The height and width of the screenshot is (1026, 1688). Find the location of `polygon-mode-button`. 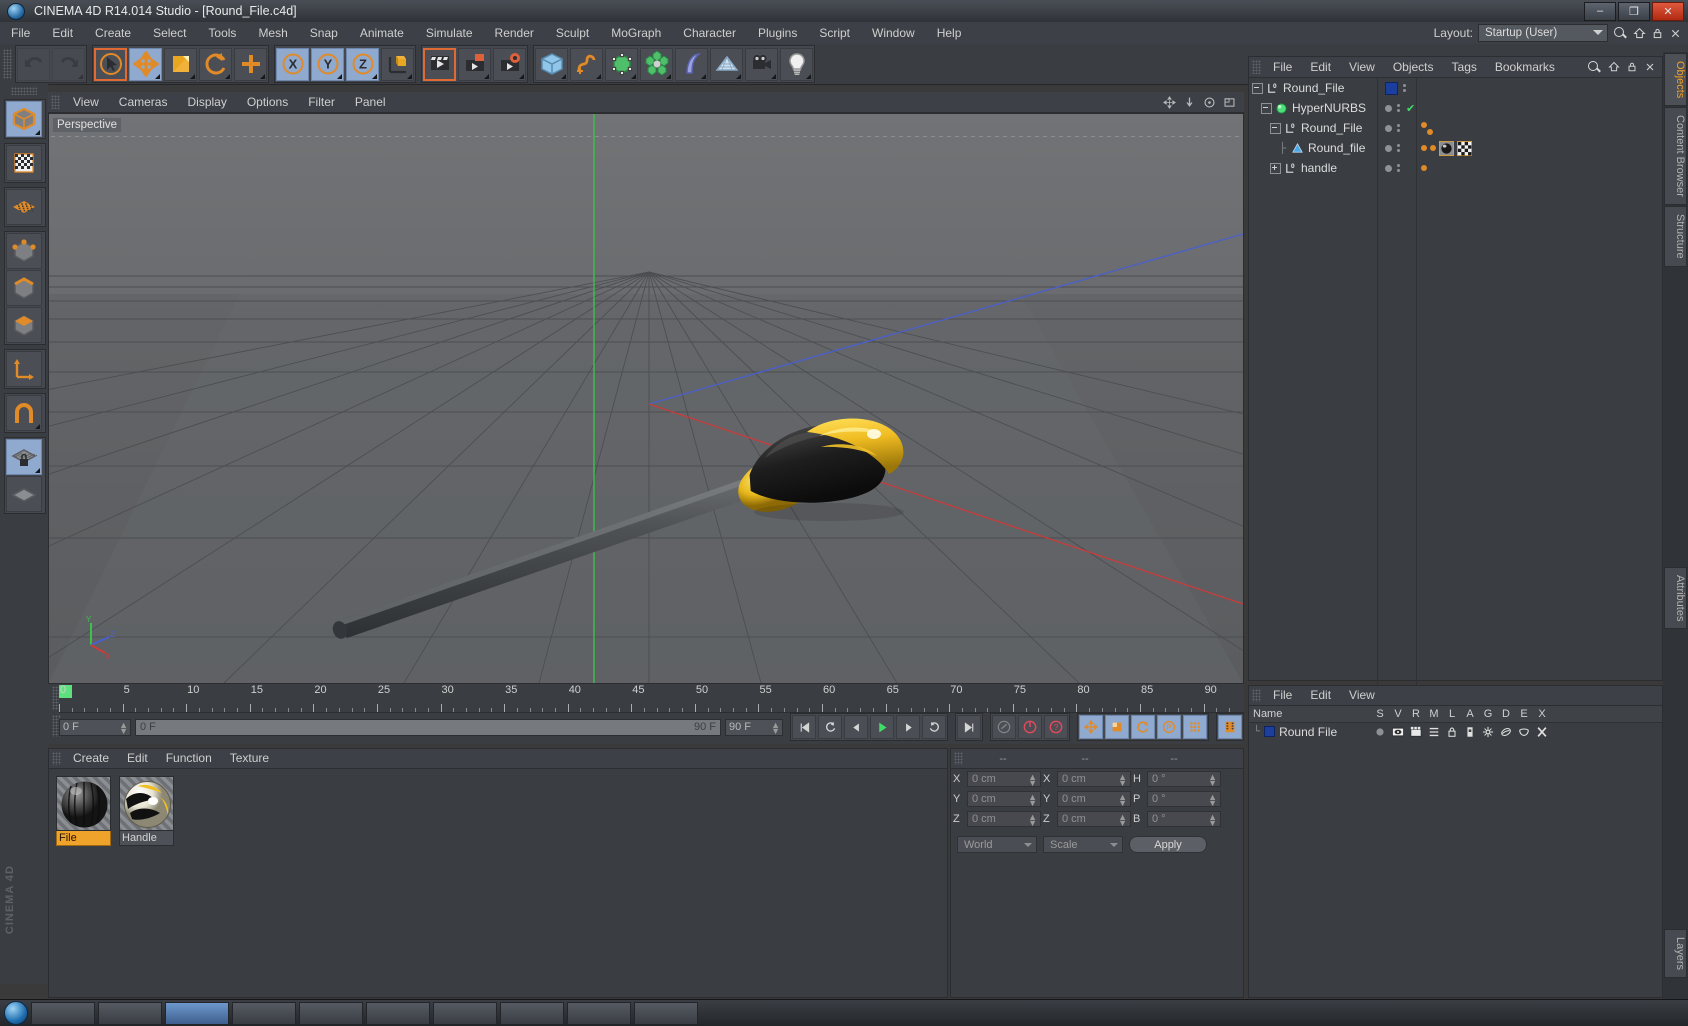

polygon-mode-button is located at coordinates (24, 325).